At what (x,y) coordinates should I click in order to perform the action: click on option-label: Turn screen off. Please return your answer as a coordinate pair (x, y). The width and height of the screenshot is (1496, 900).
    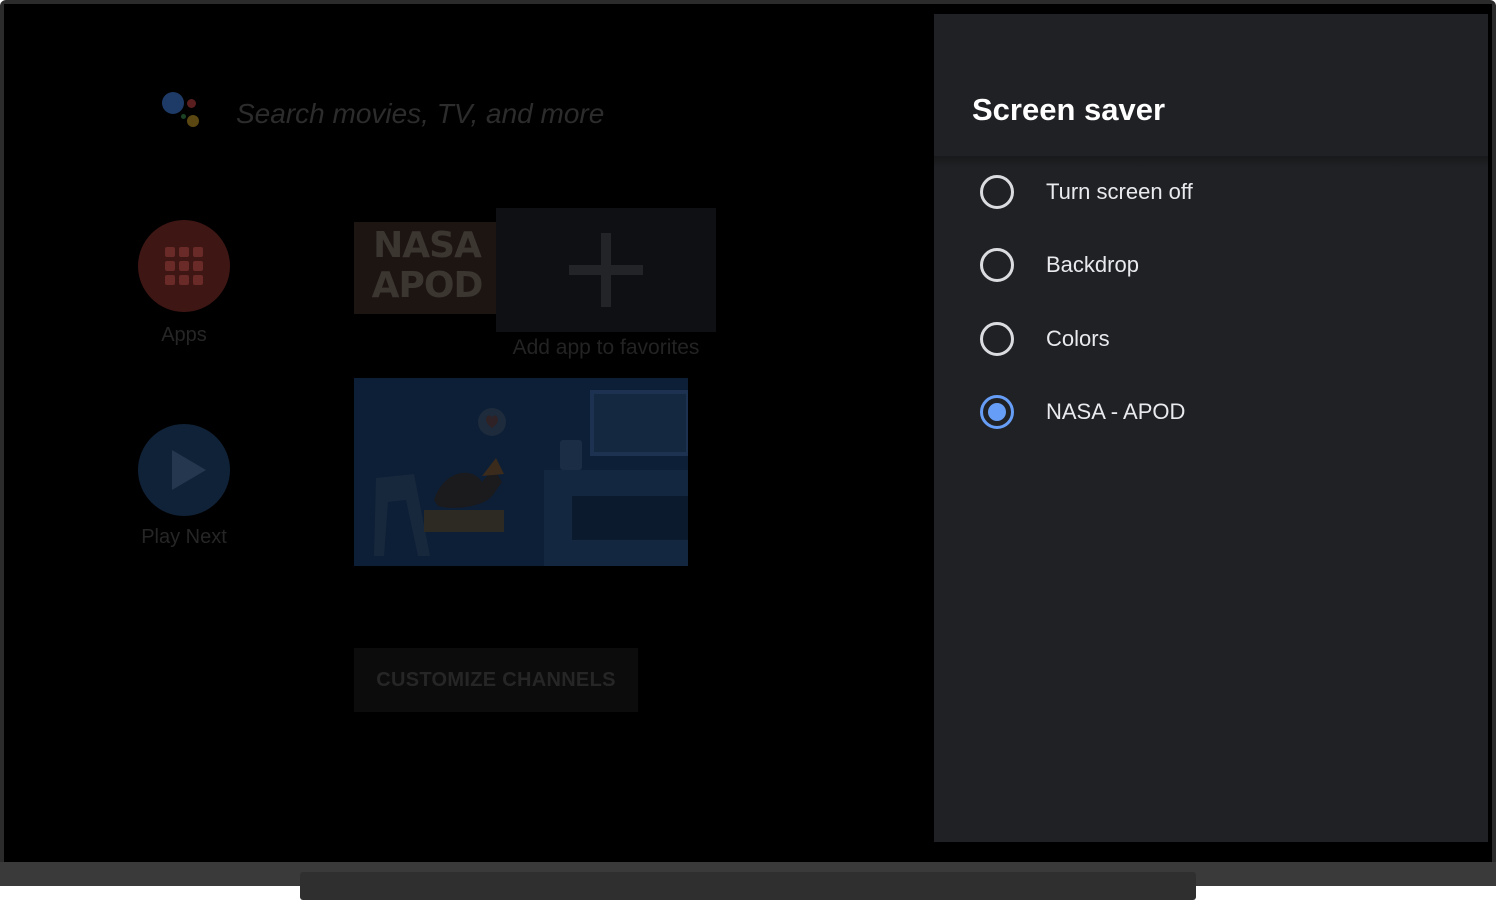
    Looking at the image, I should click on (1119, 191).